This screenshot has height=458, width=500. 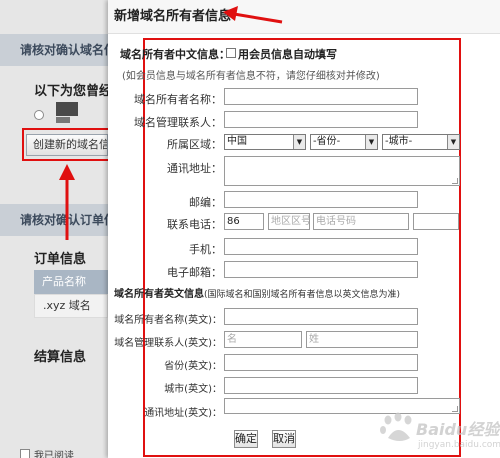 What do you see at coordinates (257, 294) in the screenshot?
I see `en-section-title: 域名所有者英文信息(国际域名和国别域名所有者信息以英文信息为准)` at bounding box center [257, 294].